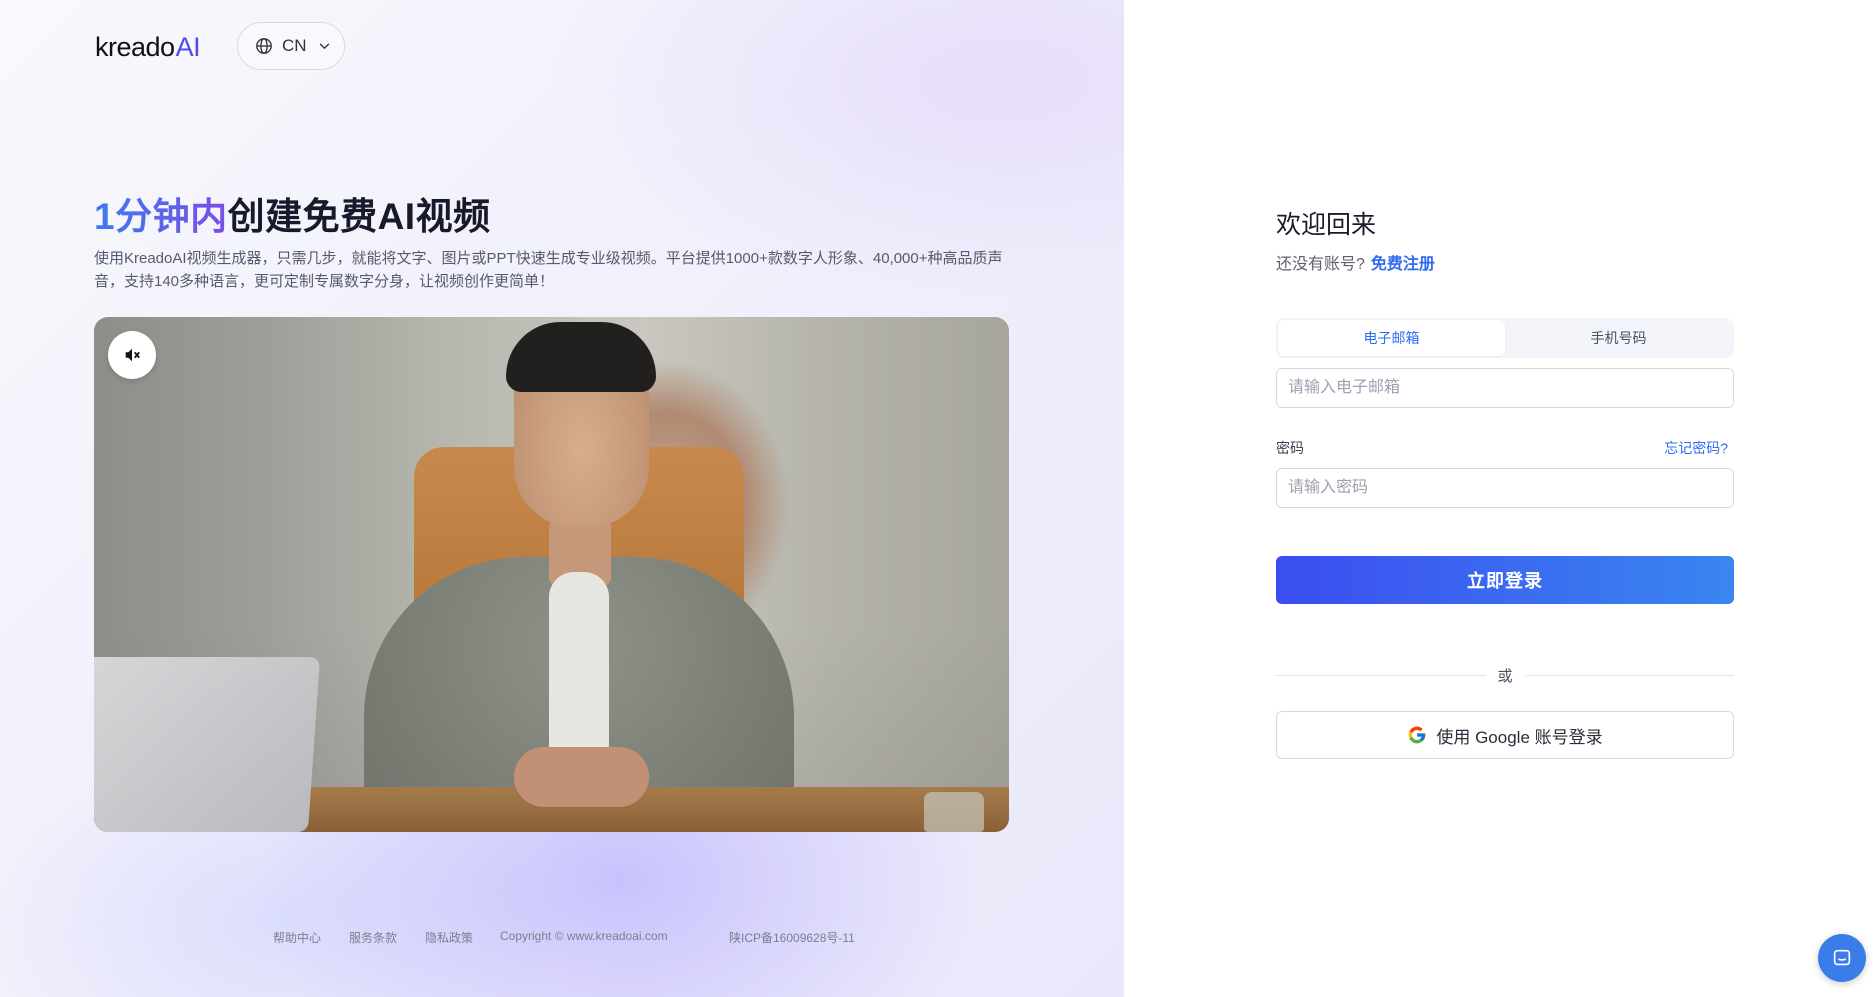 The image size is (1873, 997). I want to click on logo-text: kreado, so click(135, 46).